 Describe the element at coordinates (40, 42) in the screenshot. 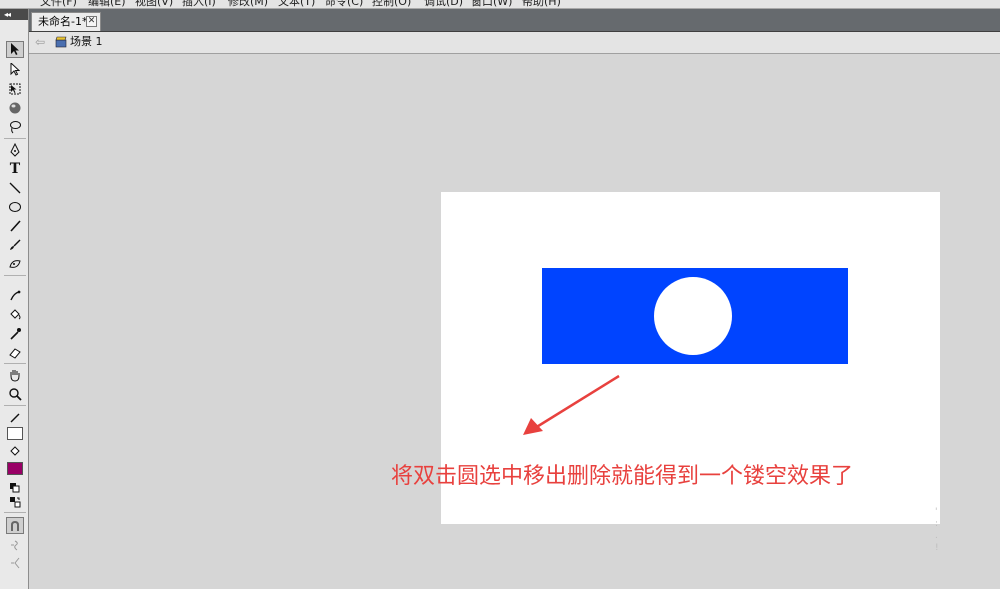

I see `back-arrow-icon: ⇦` at that location.